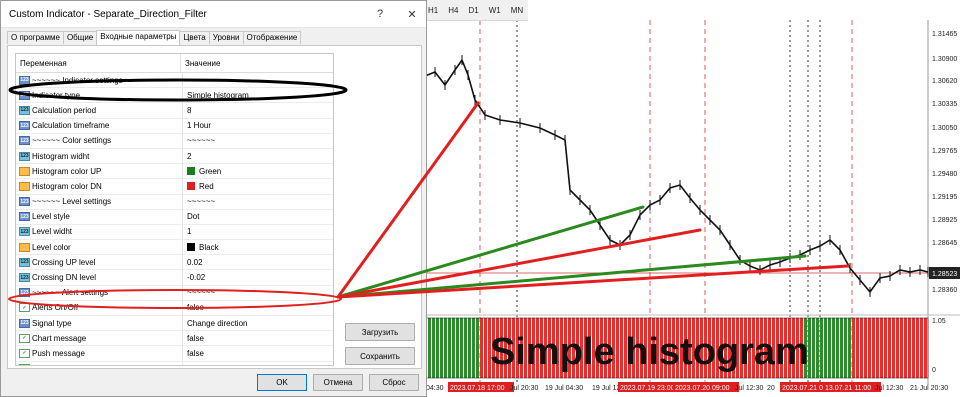 Image resolution: width=960 pixels, height=397 pixels. I want to click on tab-common: Общие, so click(80, 37).